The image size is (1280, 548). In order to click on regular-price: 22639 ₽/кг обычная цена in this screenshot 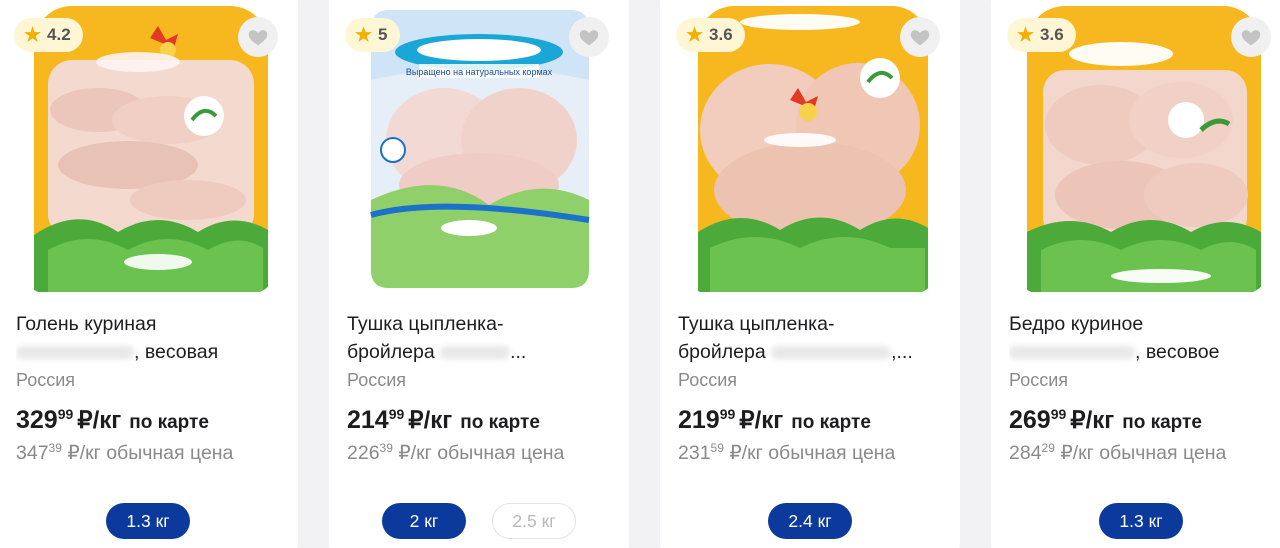, I will do `click(472, 454)`.